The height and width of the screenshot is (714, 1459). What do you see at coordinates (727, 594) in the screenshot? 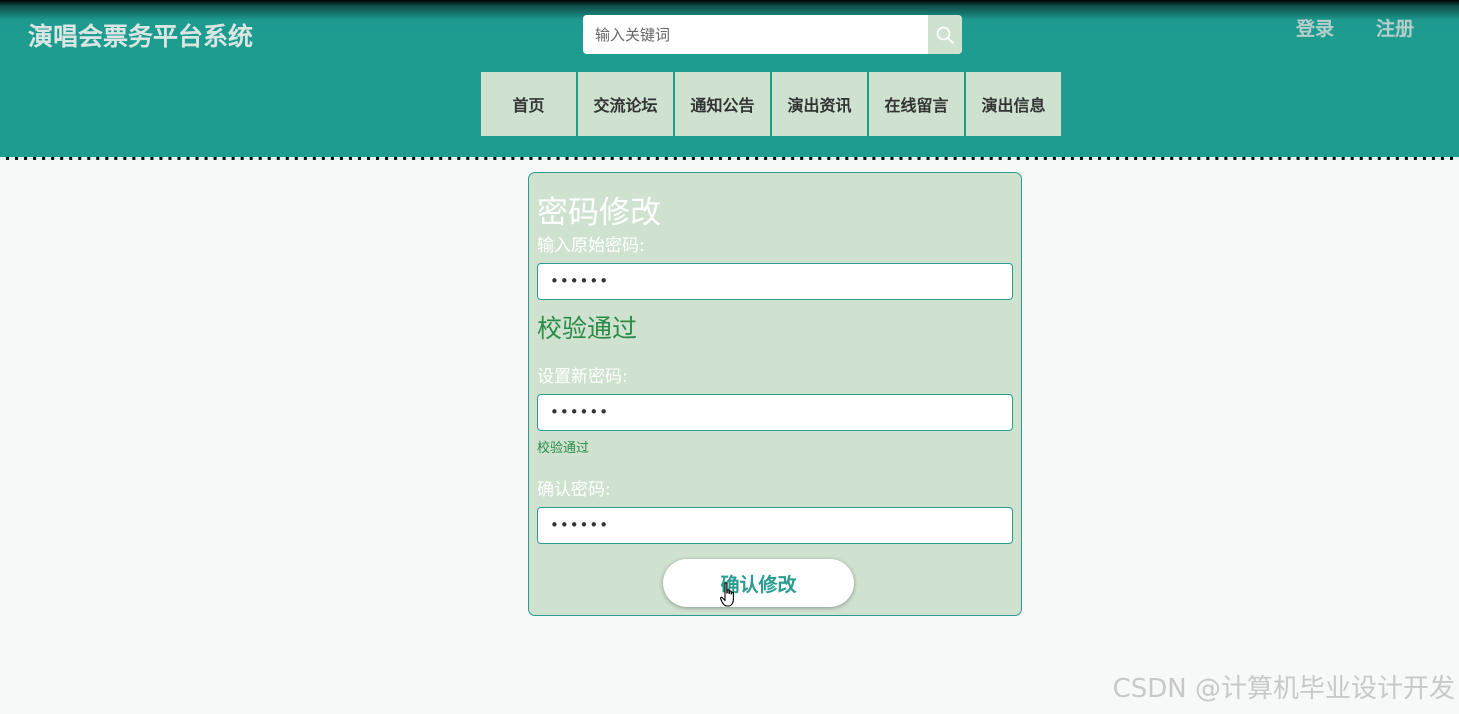
I see `hand-pointer-icon` at bounding box center [727, 594].